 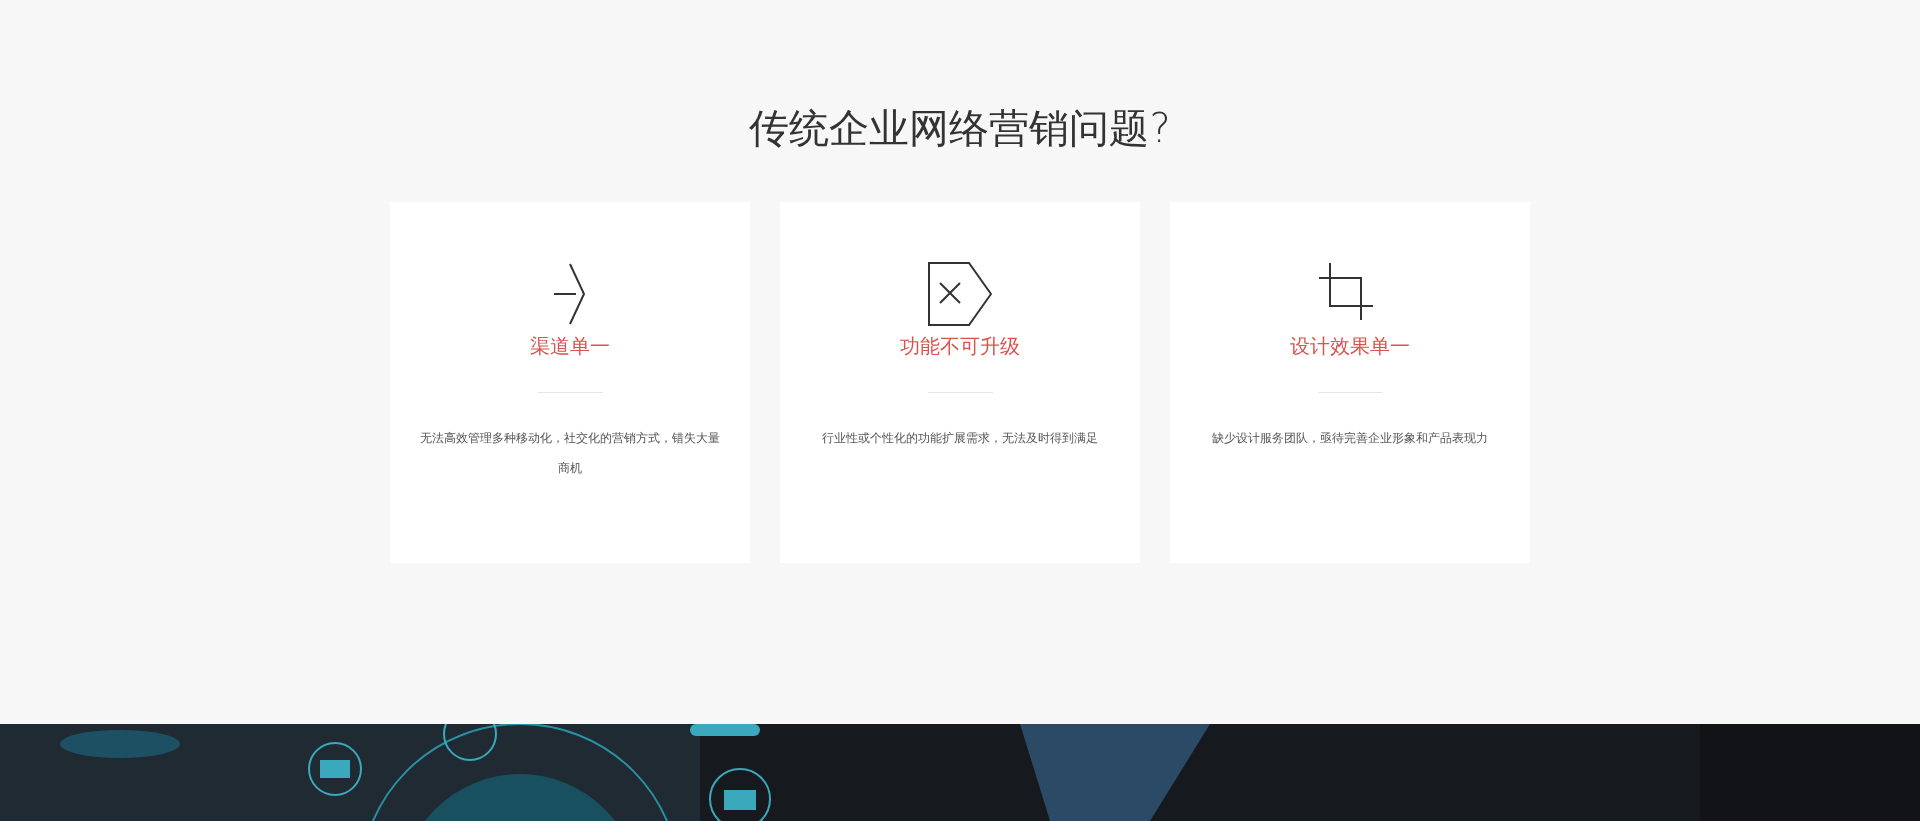 I want to click on section-title: 传统企业网络营销问题?, so click(x=960, y=128).